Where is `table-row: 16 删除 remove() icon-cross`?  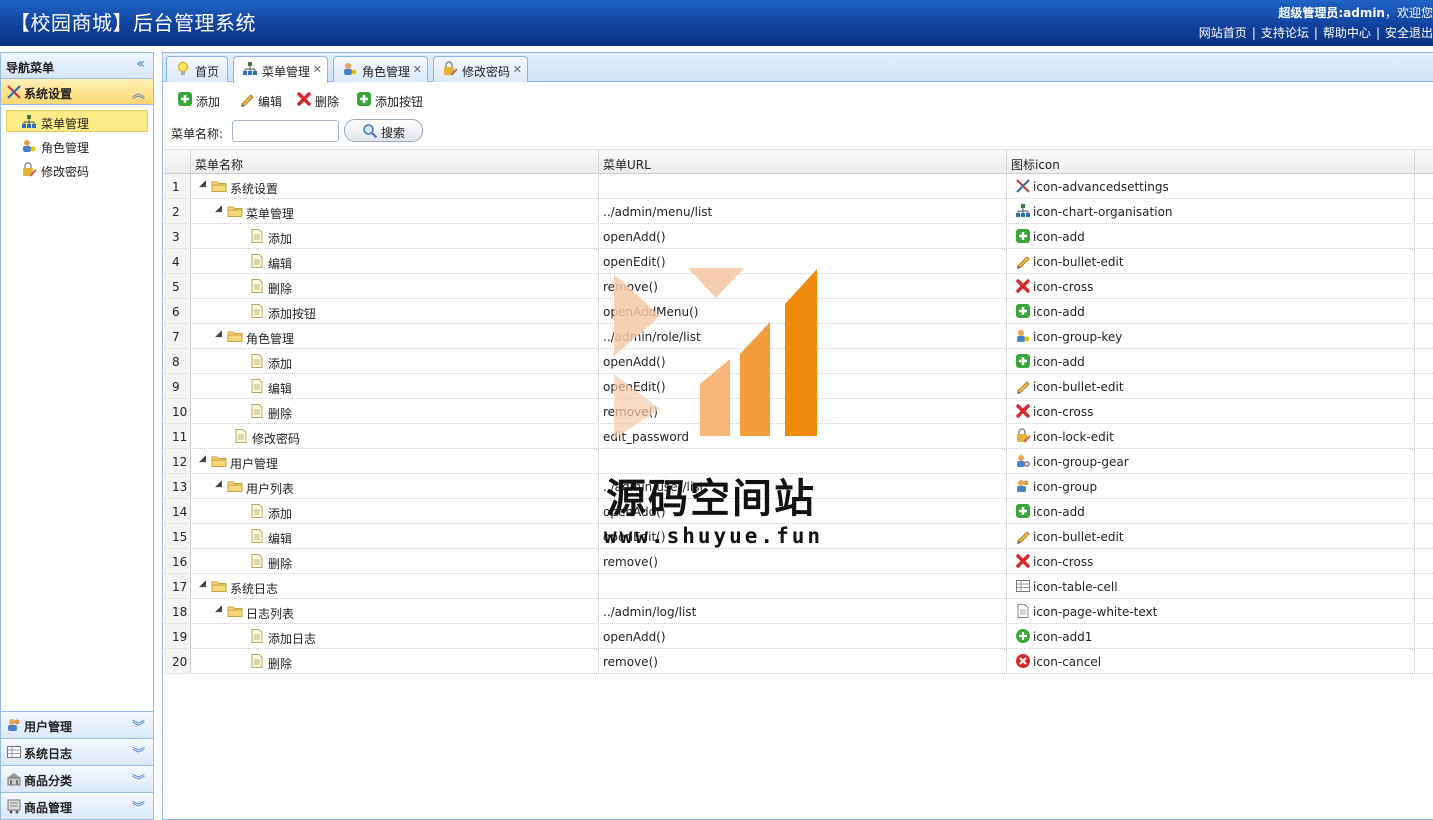 table-row: 16 删除 remove() icon-cross is located at coordinates (798, 561).